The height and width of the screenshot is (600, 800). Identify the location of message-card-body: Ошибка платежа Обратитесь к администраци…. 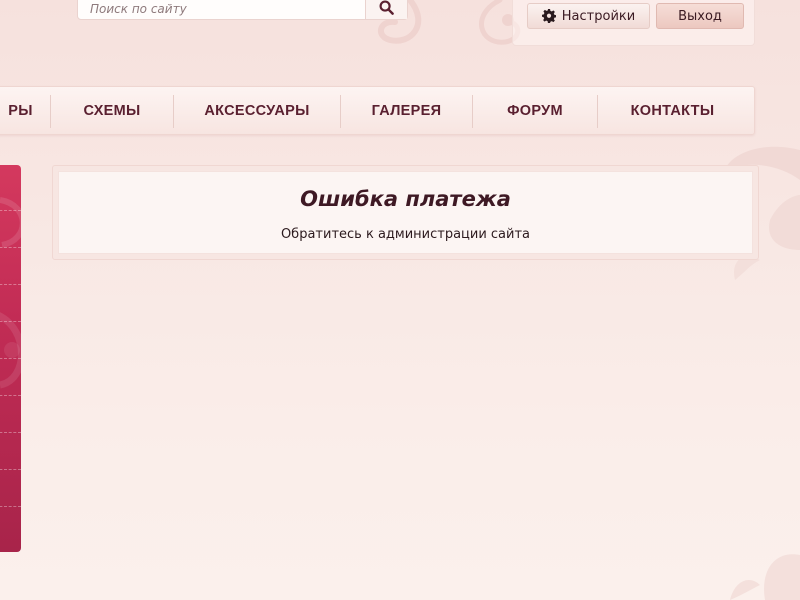
(405, 212).